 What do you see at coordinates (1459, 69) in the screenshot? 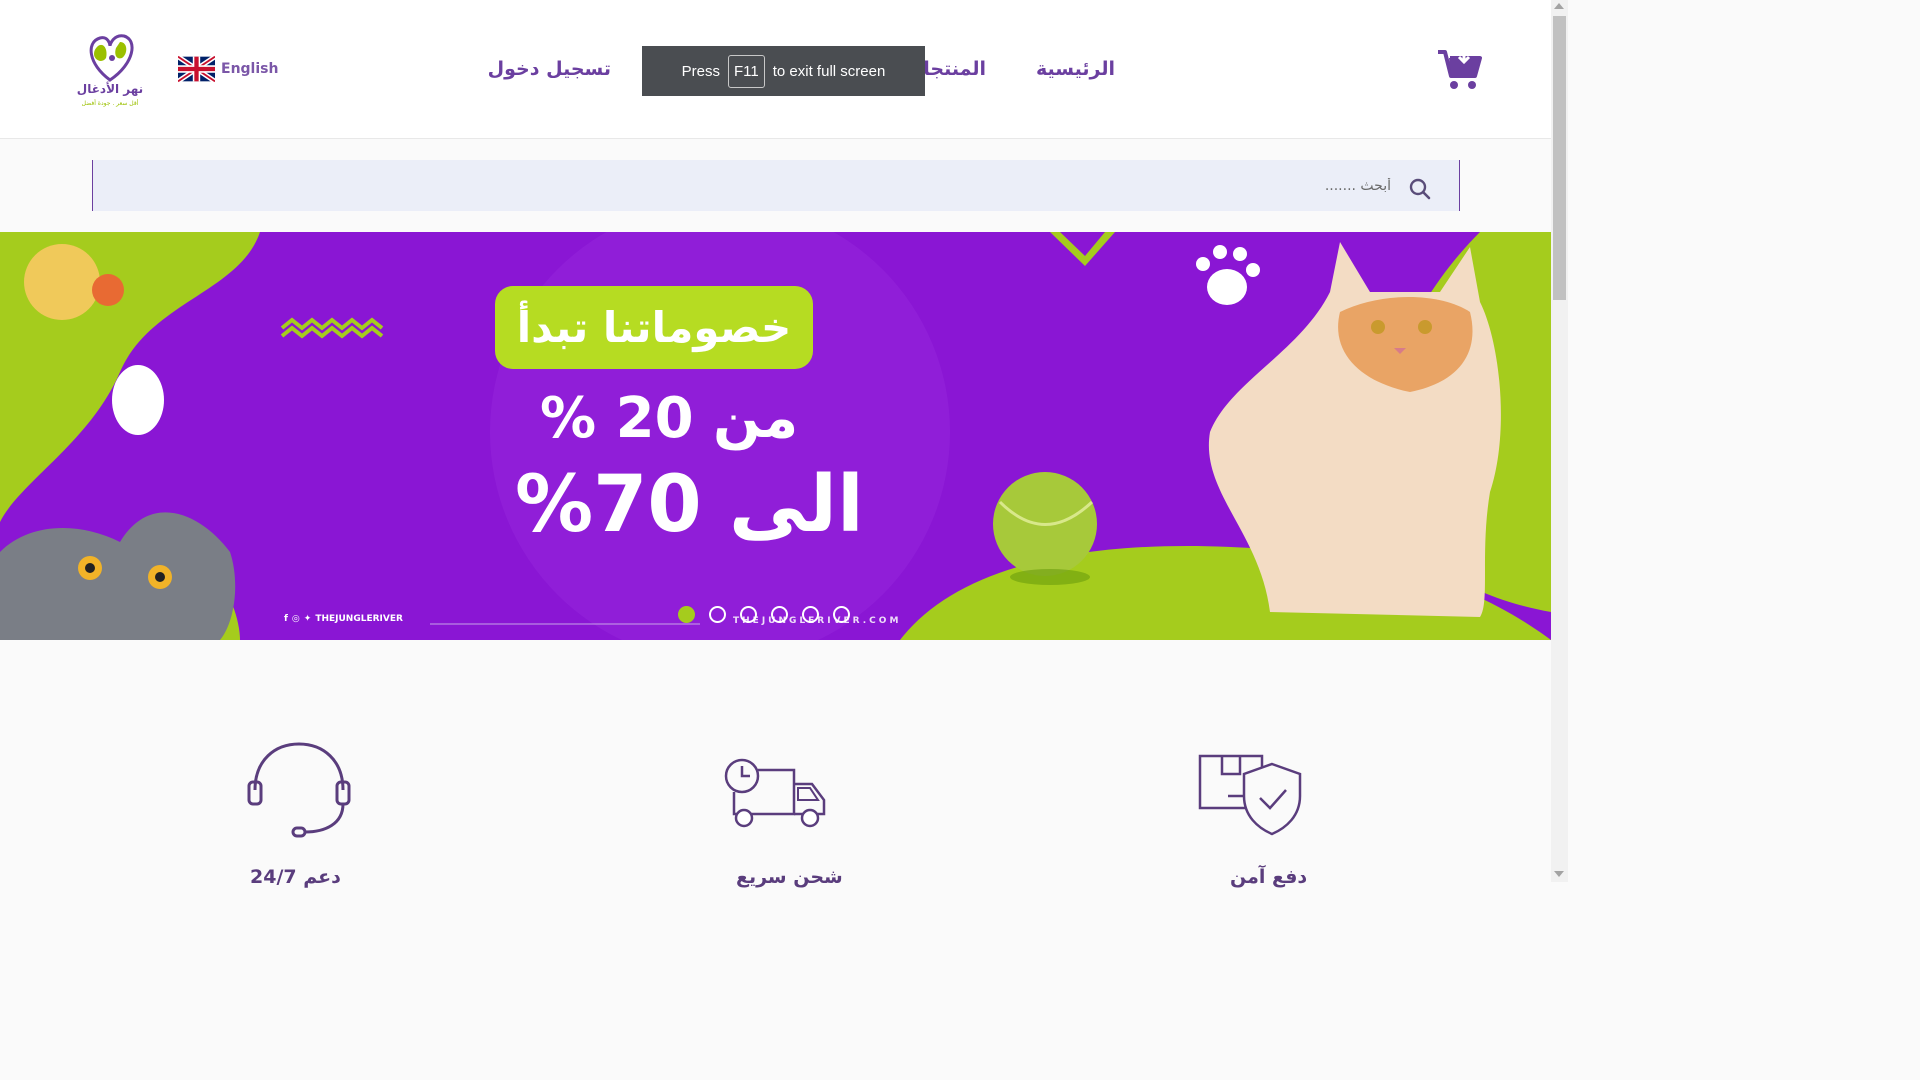
I see `cart-icon` at bounding box center [1459, 69].